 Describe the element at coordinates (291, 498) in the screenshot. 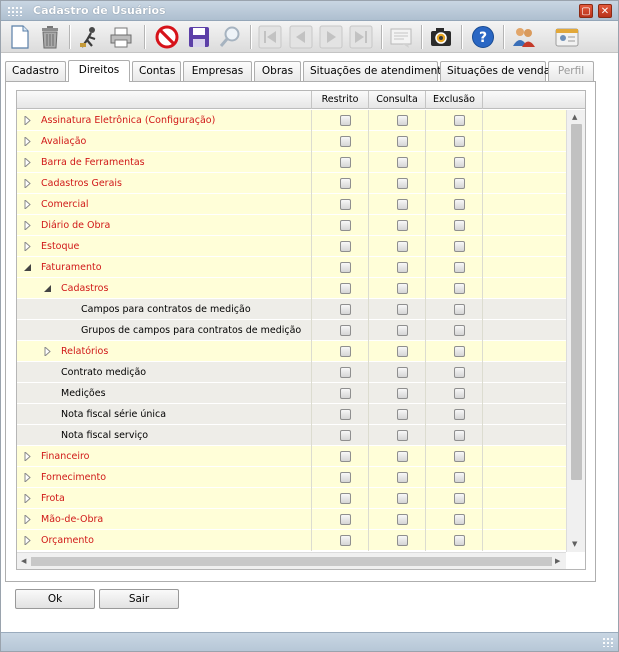

I see `table-row: Frota` at that location.